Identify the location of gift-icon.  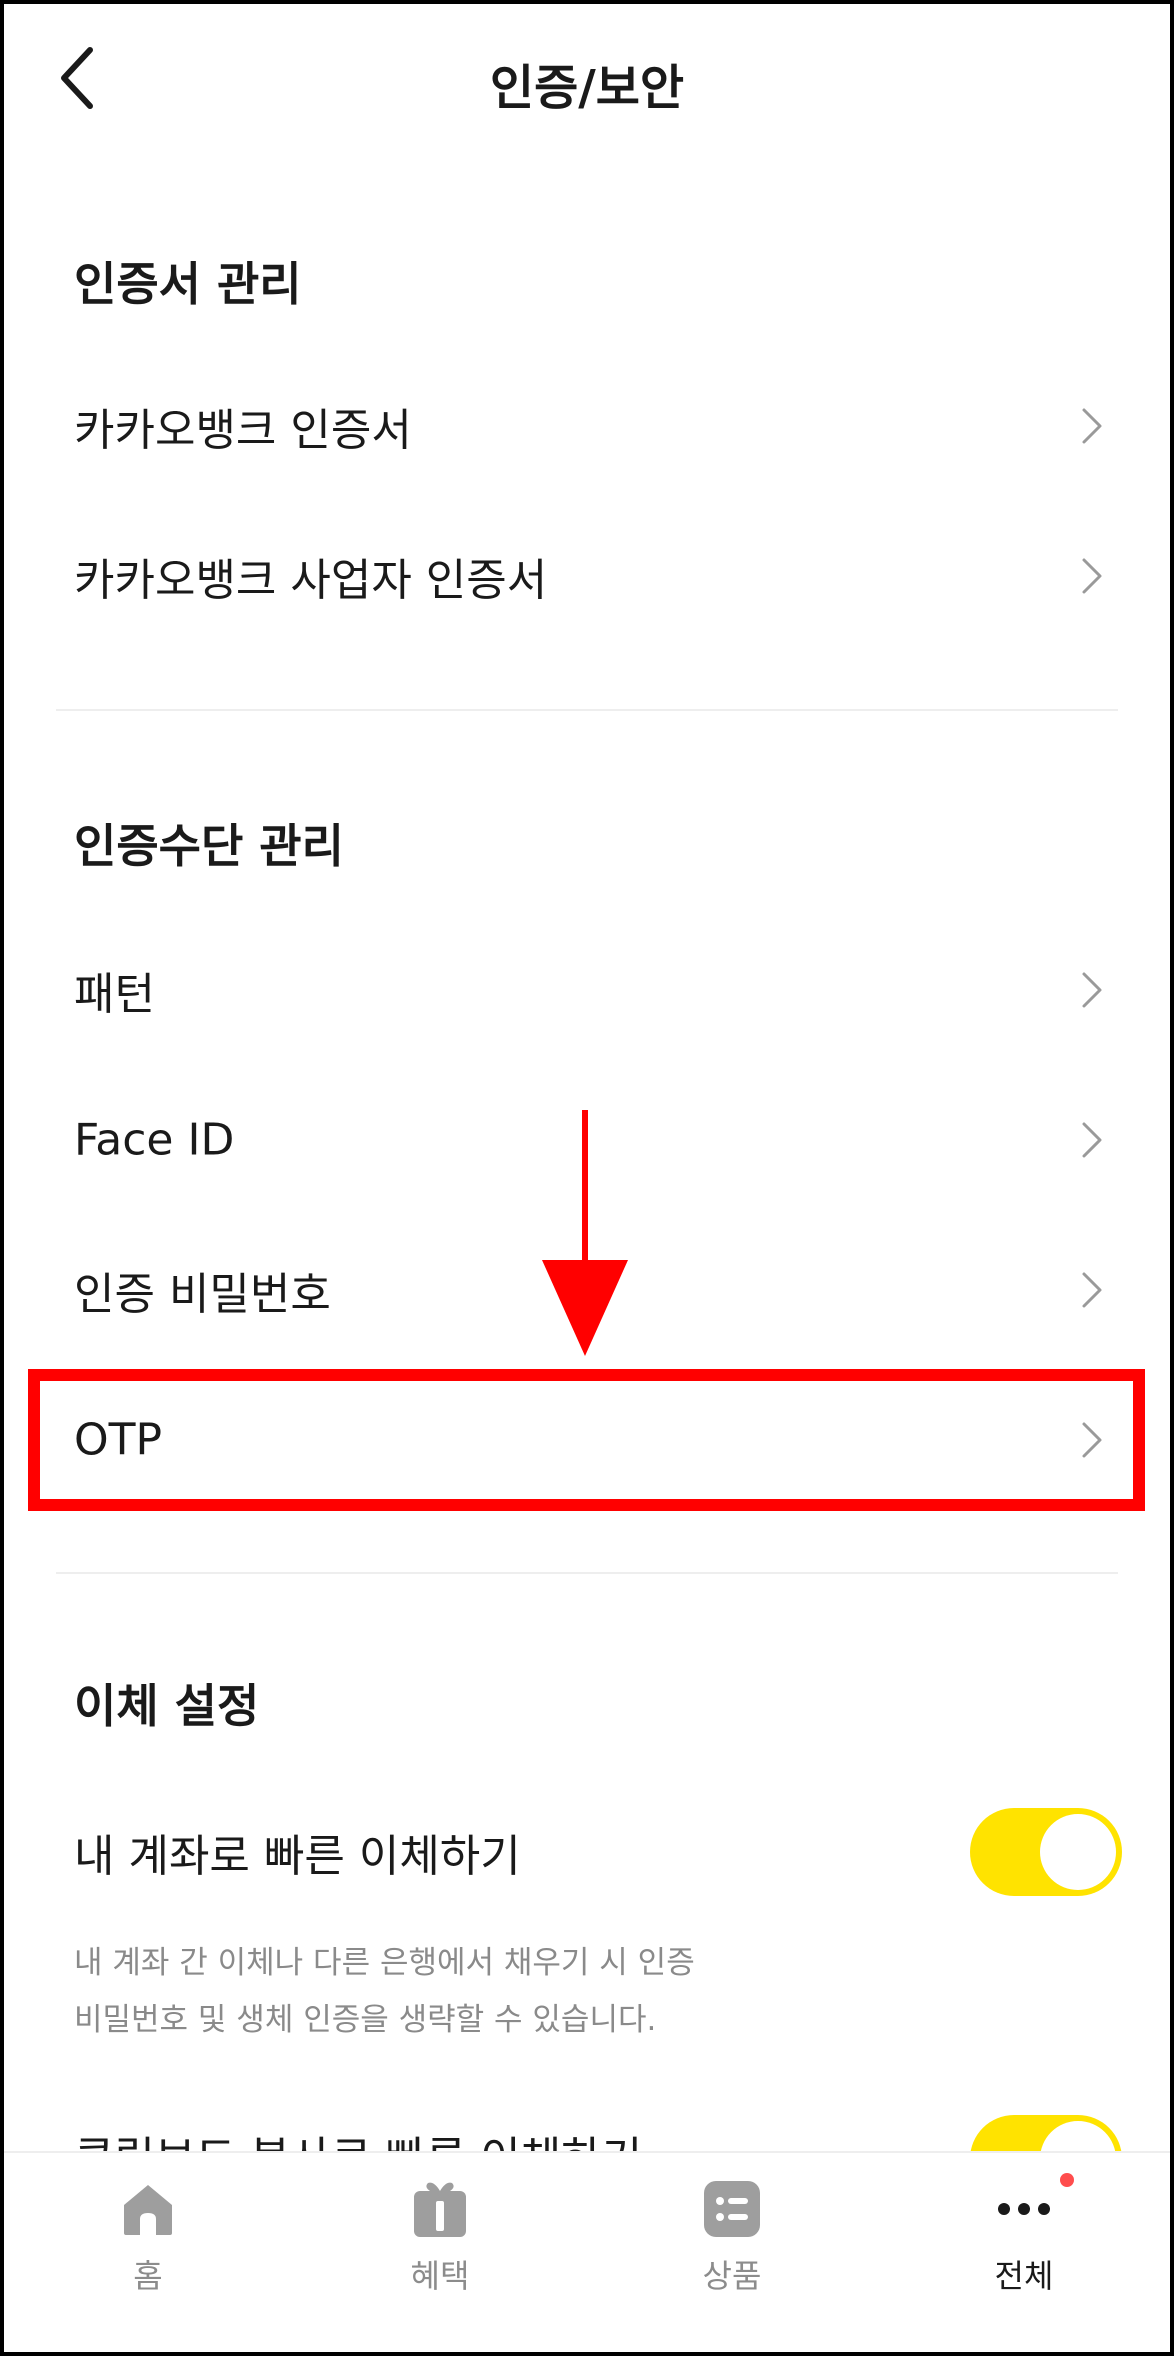
(440, 2209).